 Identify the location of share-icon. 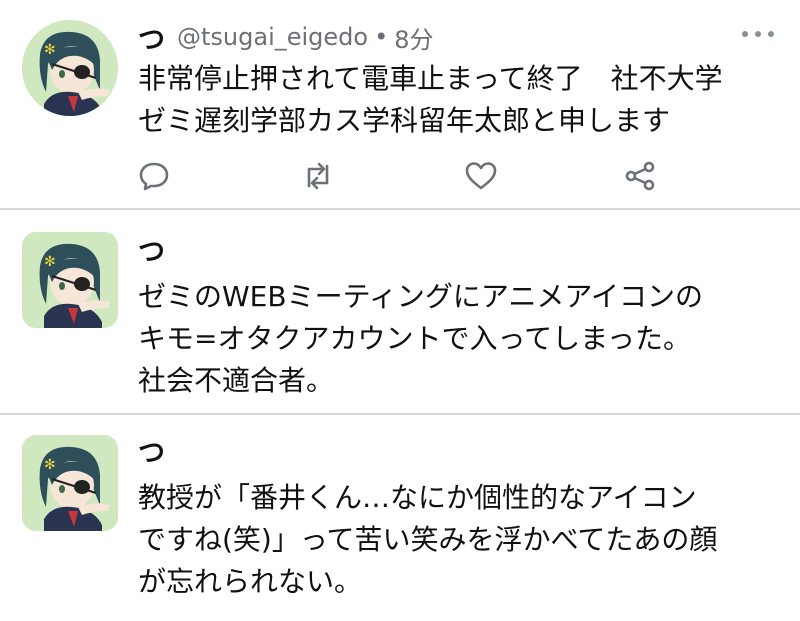
(642, 178).